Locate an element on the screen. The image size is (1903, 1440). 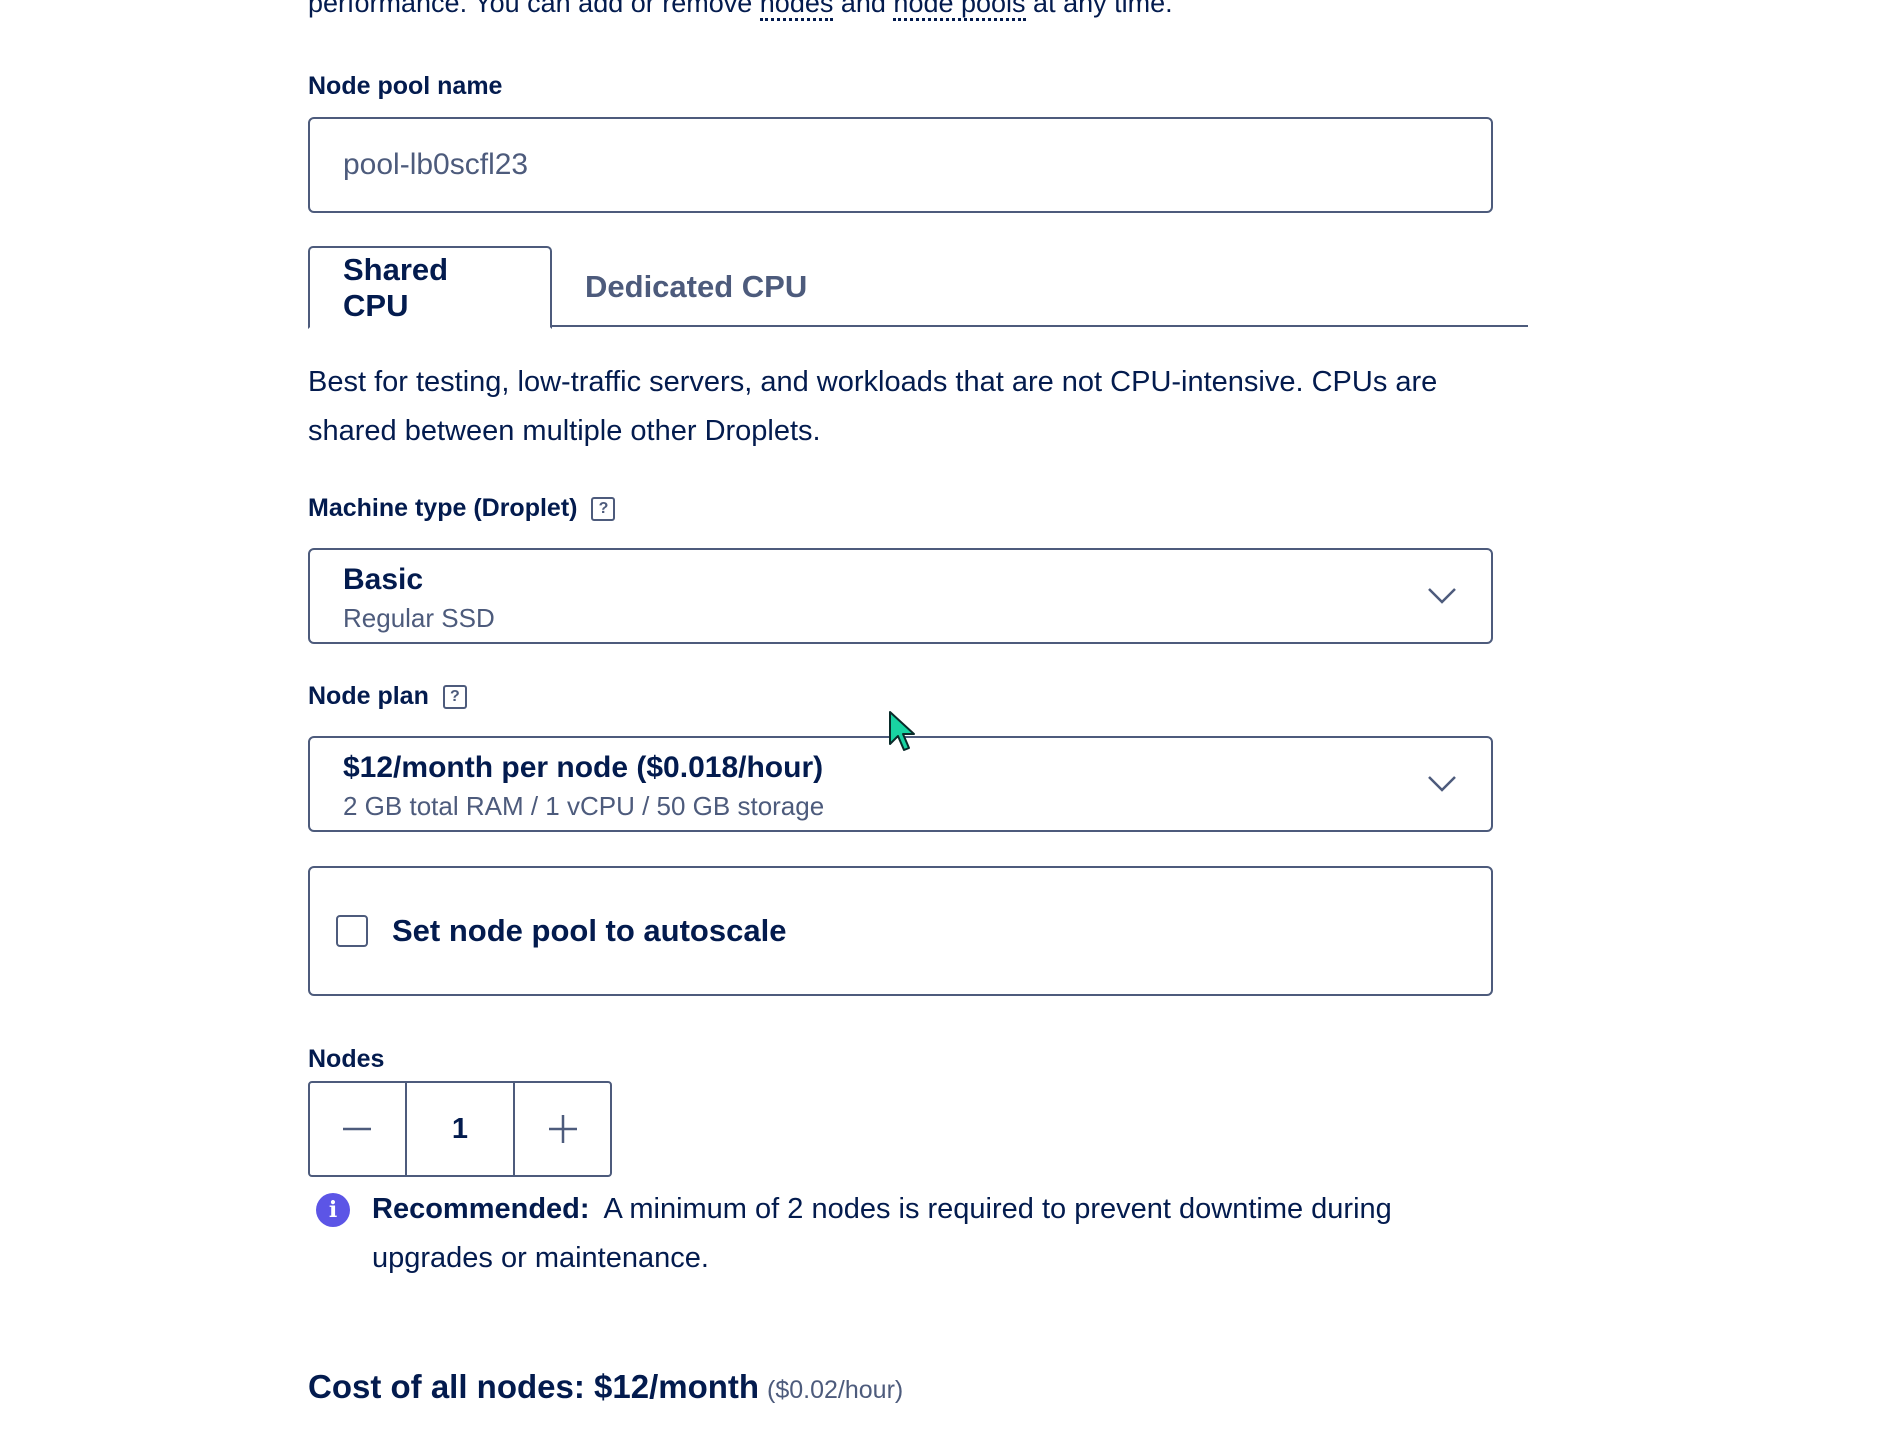
machine-type-label-text: Machine type (Droplet) is located at coordinates (443, 508).